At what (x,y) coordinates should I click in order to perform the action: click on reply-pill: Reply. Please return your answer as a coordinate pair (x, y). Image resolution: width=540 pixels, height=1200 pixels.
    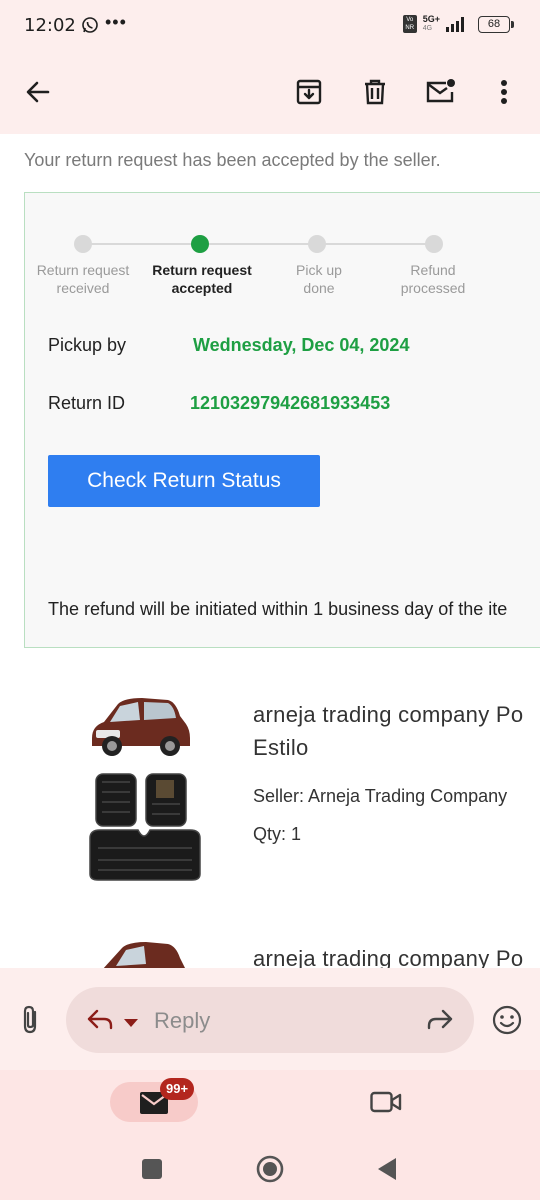
    Looking at the image, I should click on (270, 1020).